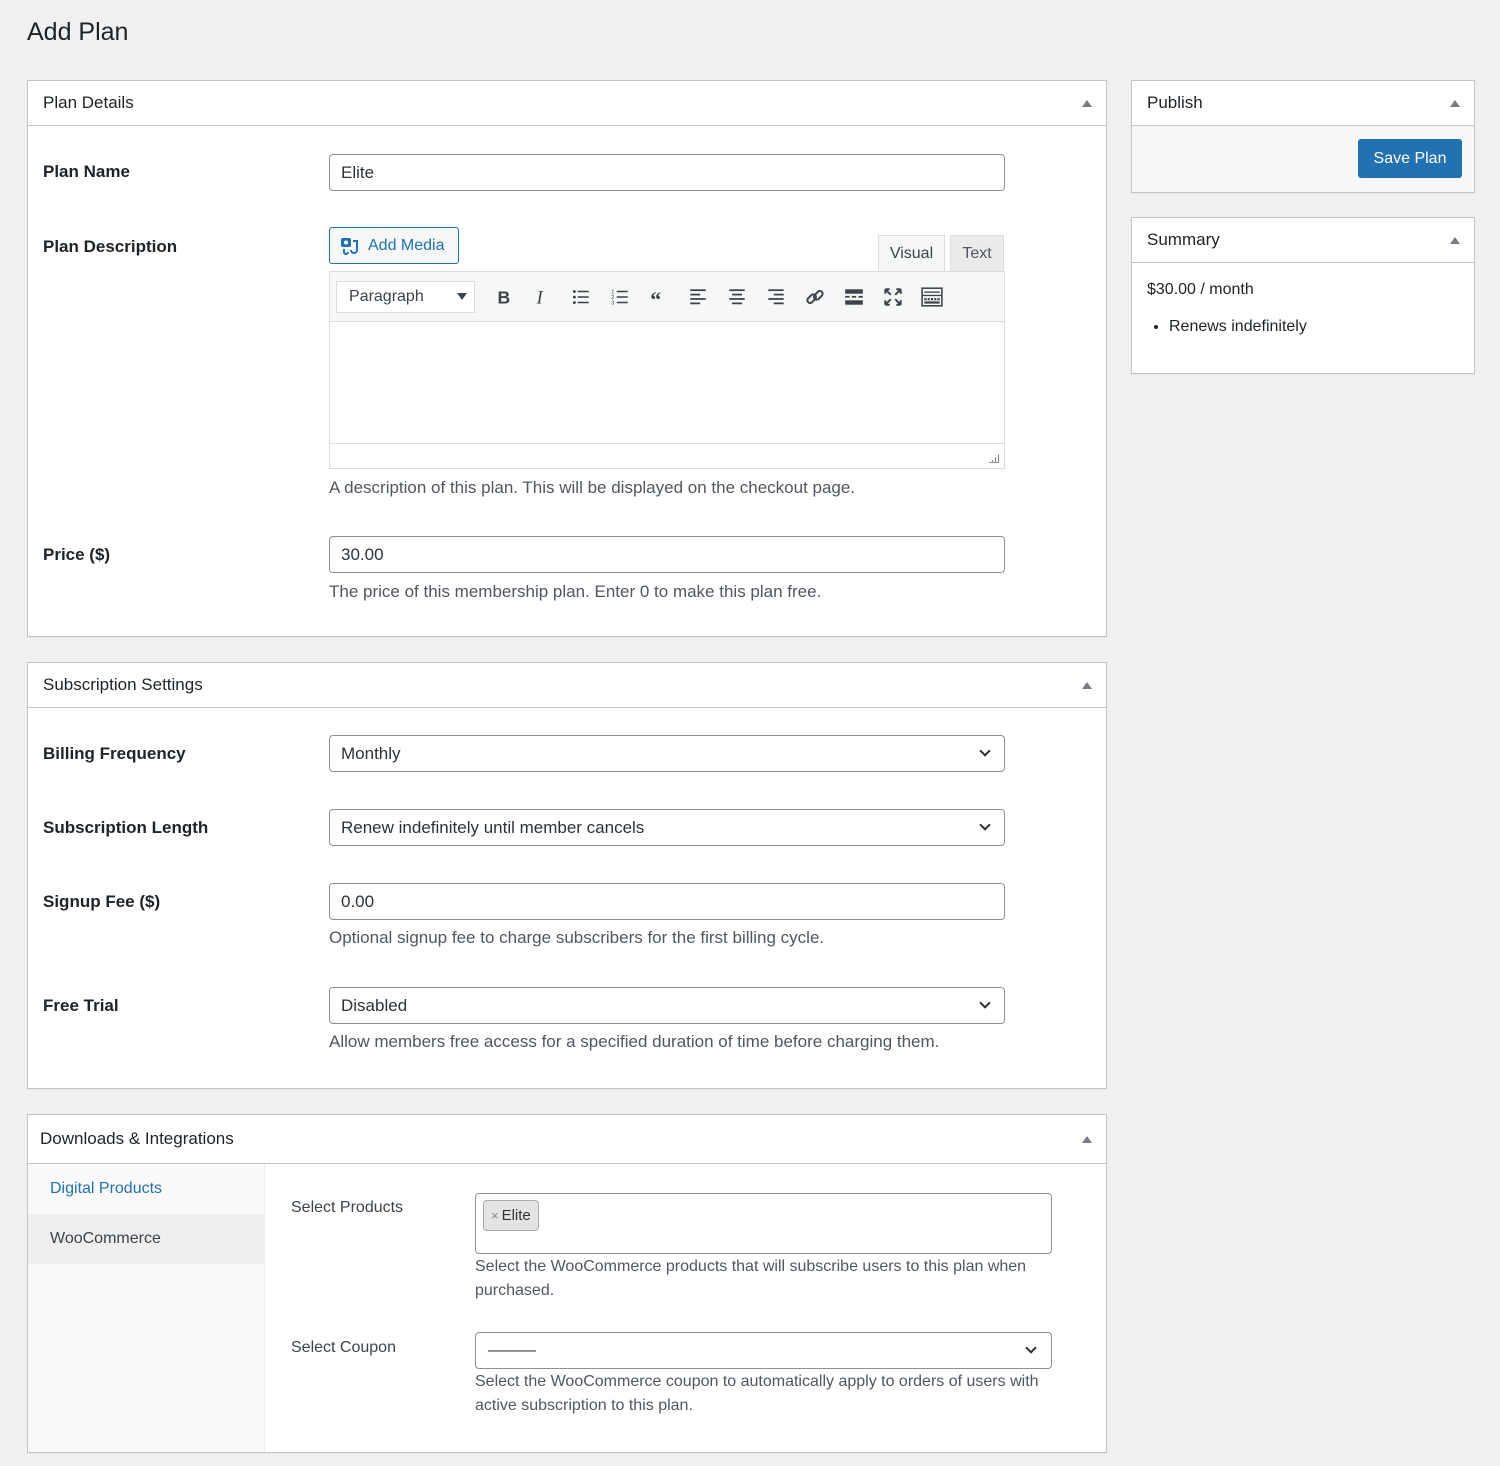  What do you see at coordinates (1410, 158) in the screenshot?
I see `save-plan-button: Save Plan` at bounding box center [1410, 158].